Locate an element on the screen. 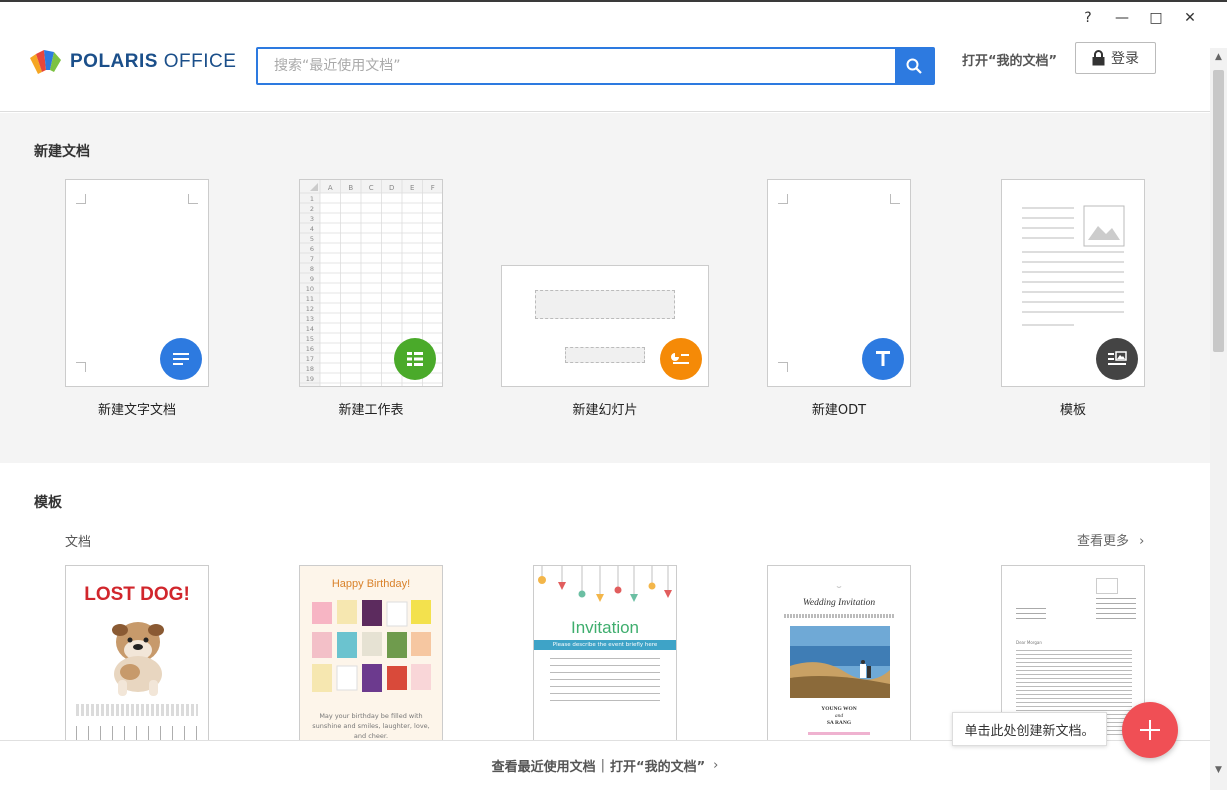 The height and width of the screenshot is (790, 1227). wedding-date-line is located at coordinates (839, 733).